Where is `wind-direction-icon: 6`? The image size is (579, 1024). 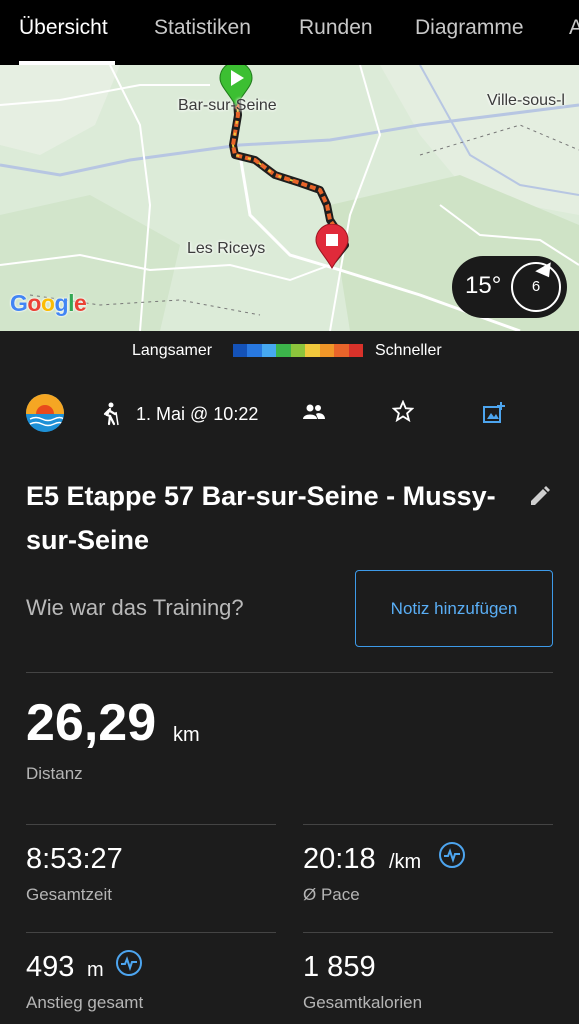
wind-direction-icon: 6 is located at coordinates (536, 287).